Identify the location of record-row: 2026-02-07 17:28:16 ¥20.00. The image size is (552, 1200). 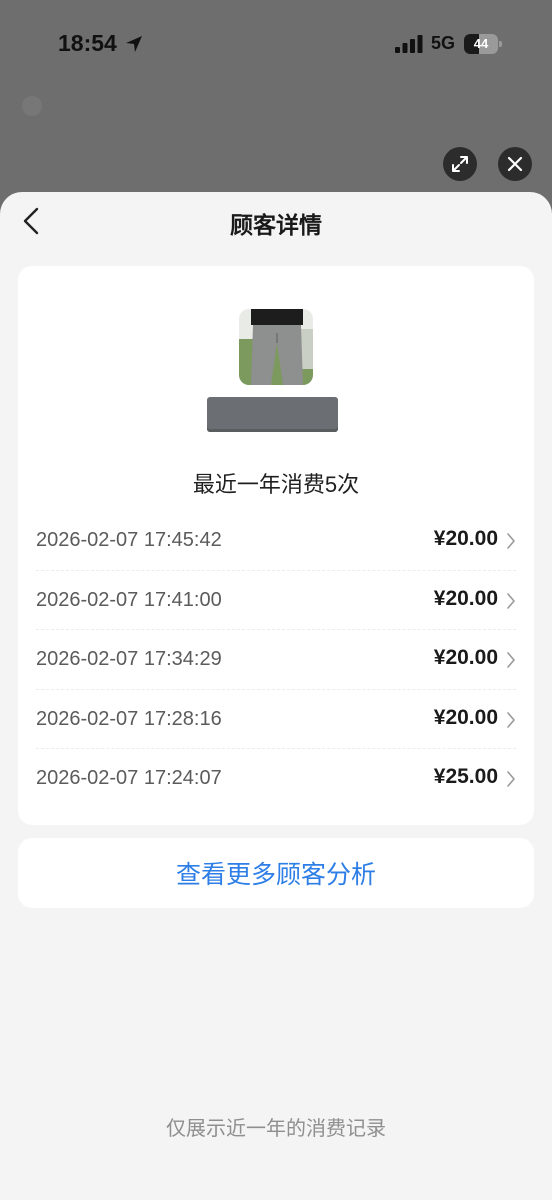
(276, 720).